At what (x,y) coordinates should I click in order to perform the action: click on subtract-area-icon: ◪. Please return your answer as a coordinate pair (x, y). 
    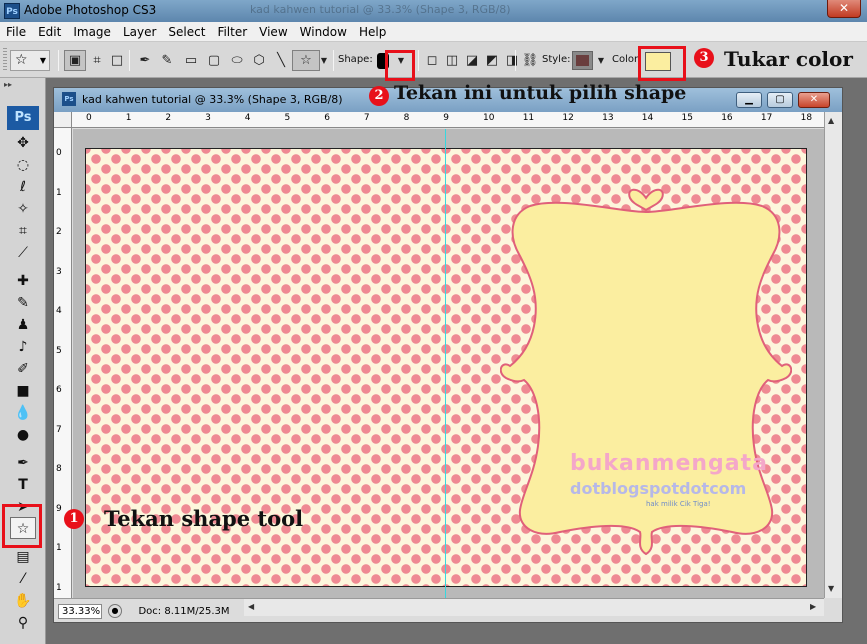
    Looking at the image, I should click on (472, 60).